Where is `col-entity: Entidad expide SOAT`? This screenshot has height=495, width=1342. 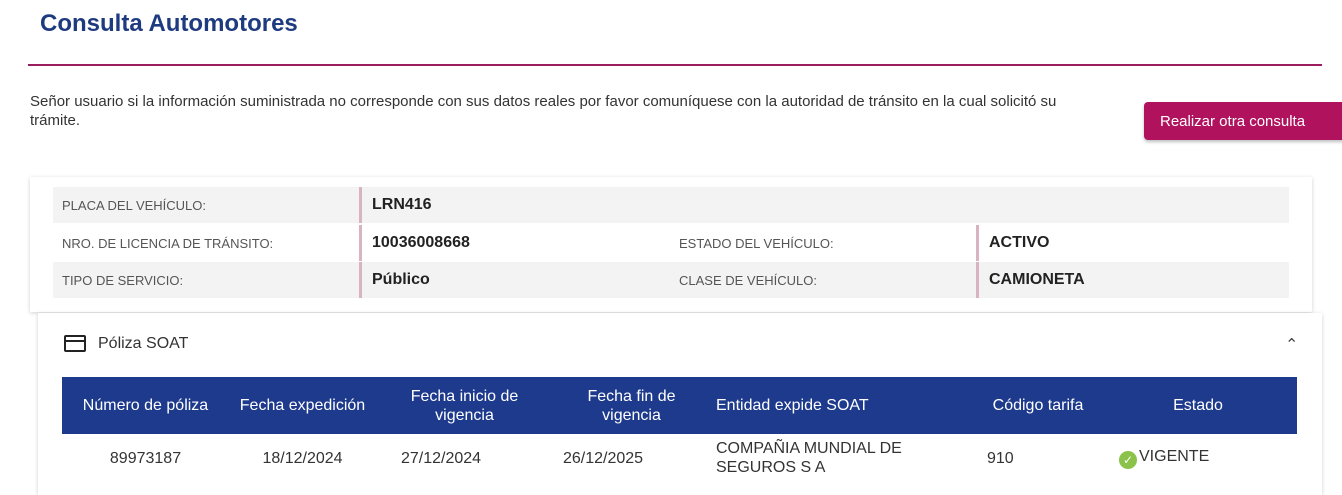
col-entity: Entidad expide SOAT is located at coordinates (843, 405).